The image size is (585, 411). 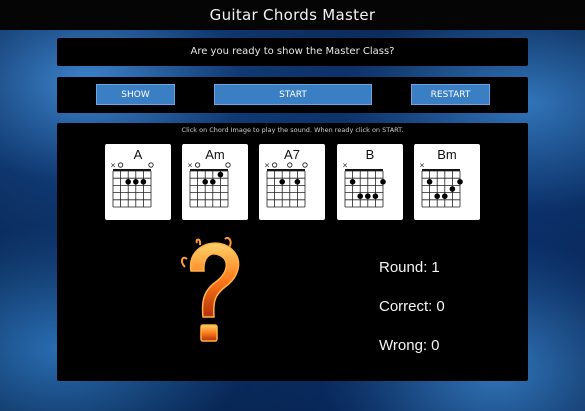 What do you see at coordinates (447, 182) in the screenshot?
I see `chord-card-bm: × Bm` at bounding box center [447, 182].